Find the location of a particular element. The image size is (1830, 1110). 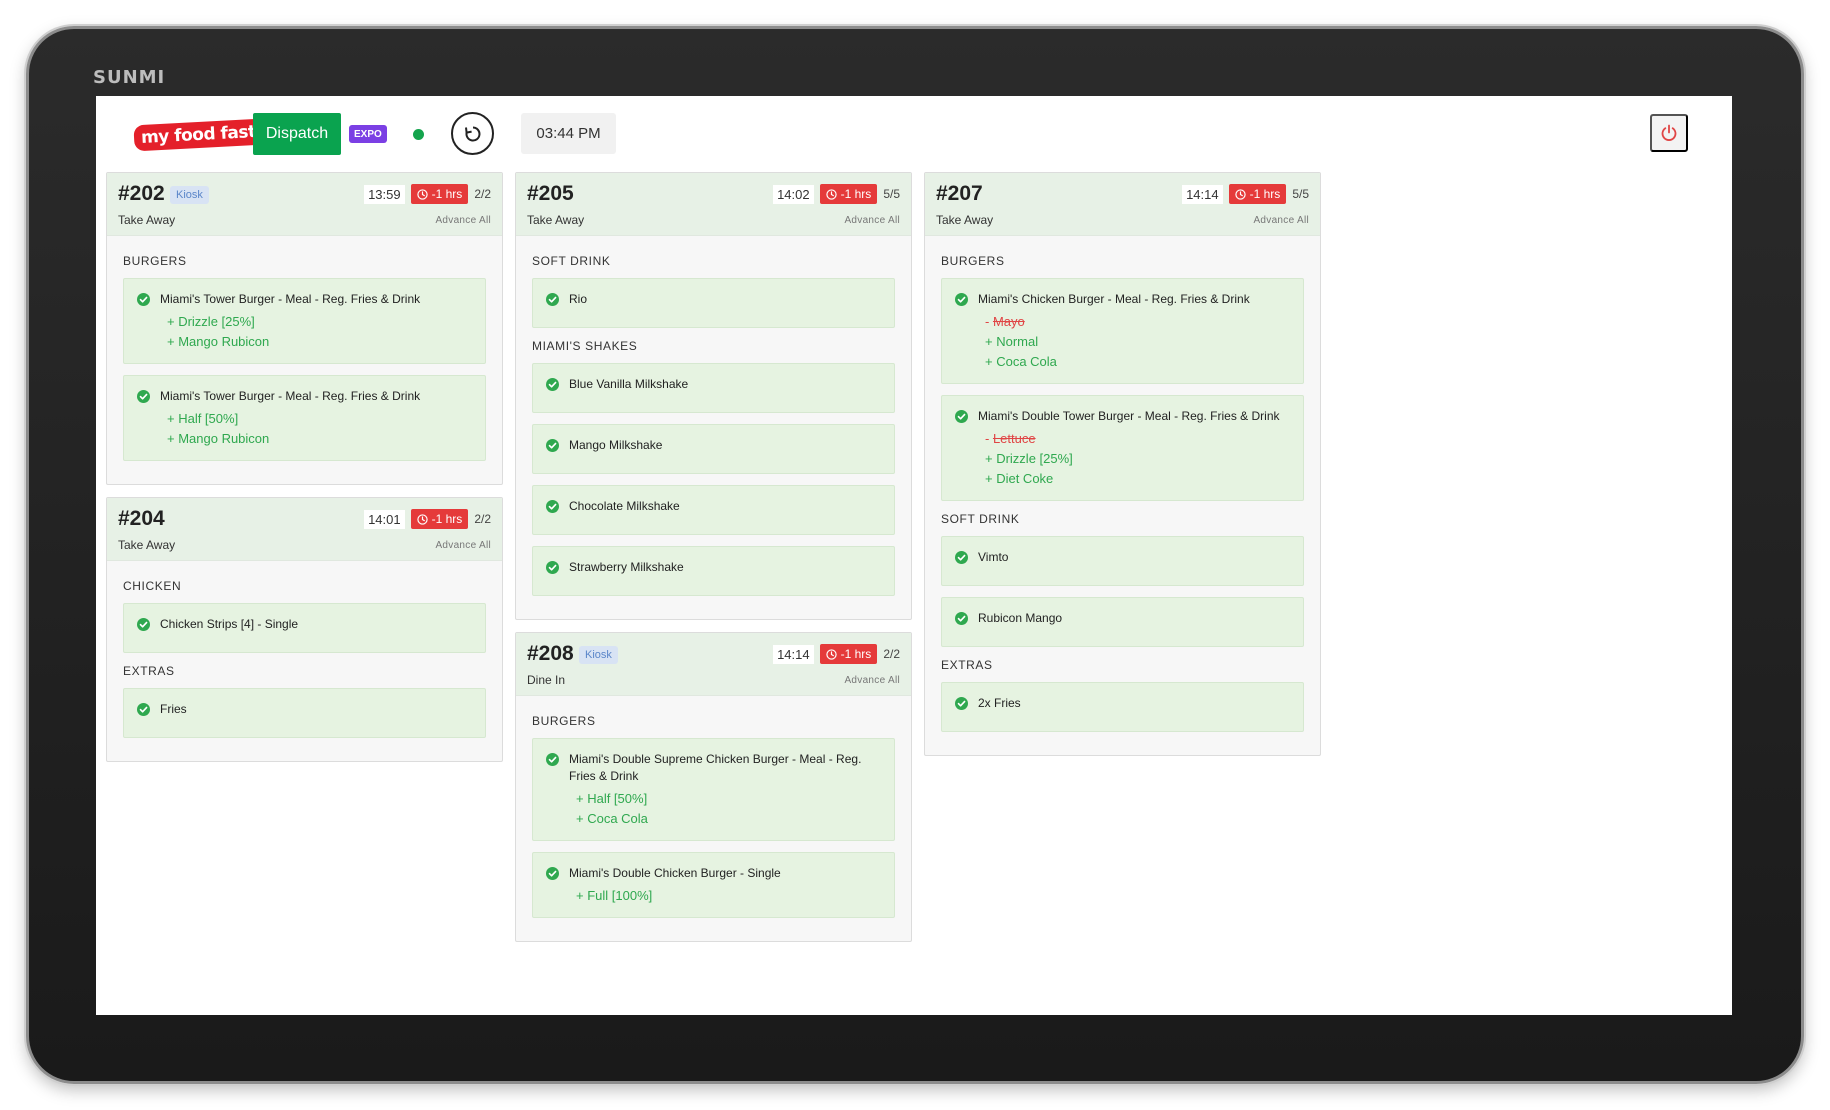

clock: 03:44 PM is located at coordinates (568, 133).